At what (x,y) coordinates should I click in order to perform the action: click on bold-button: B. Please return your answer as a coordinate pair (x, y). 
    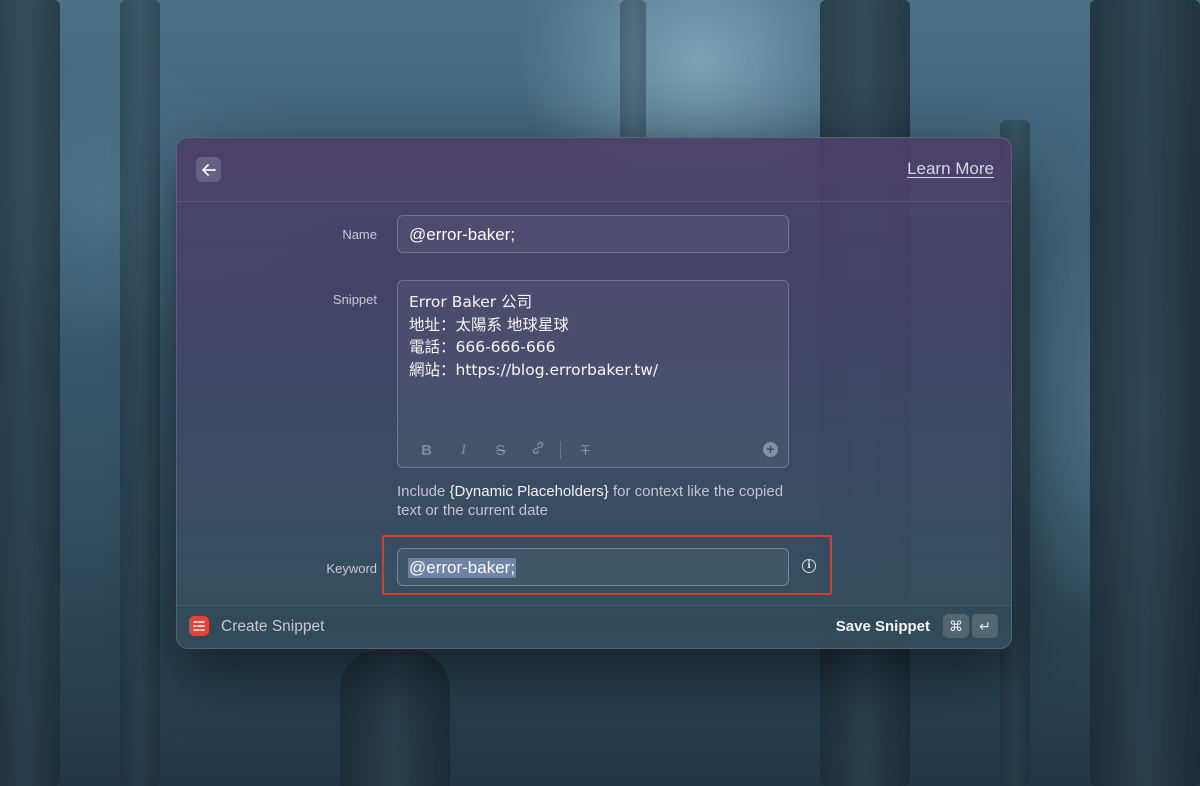
    Looking at the image, I should click on (426, 450).